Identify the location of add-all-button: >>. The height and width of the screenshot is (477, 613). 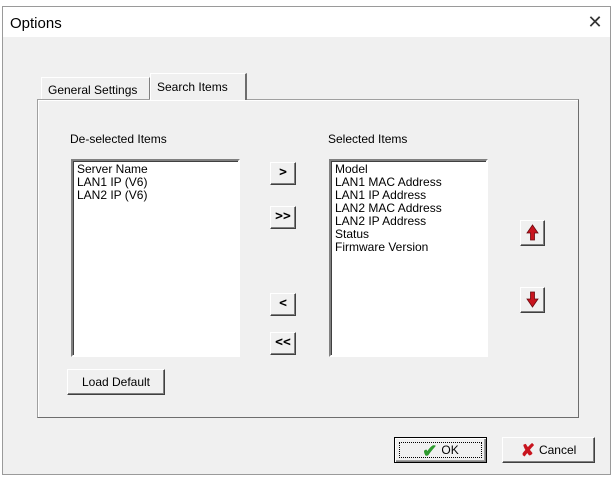
(283, 217).